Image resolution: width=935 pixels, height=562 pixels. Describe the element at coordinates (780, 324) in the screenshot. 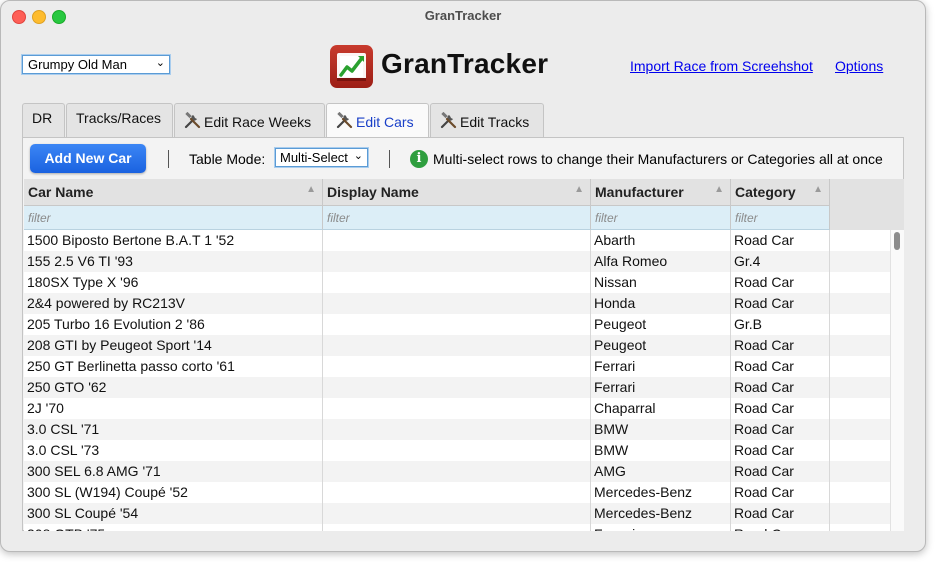

I see `cell-category: Gr.B` at that location.